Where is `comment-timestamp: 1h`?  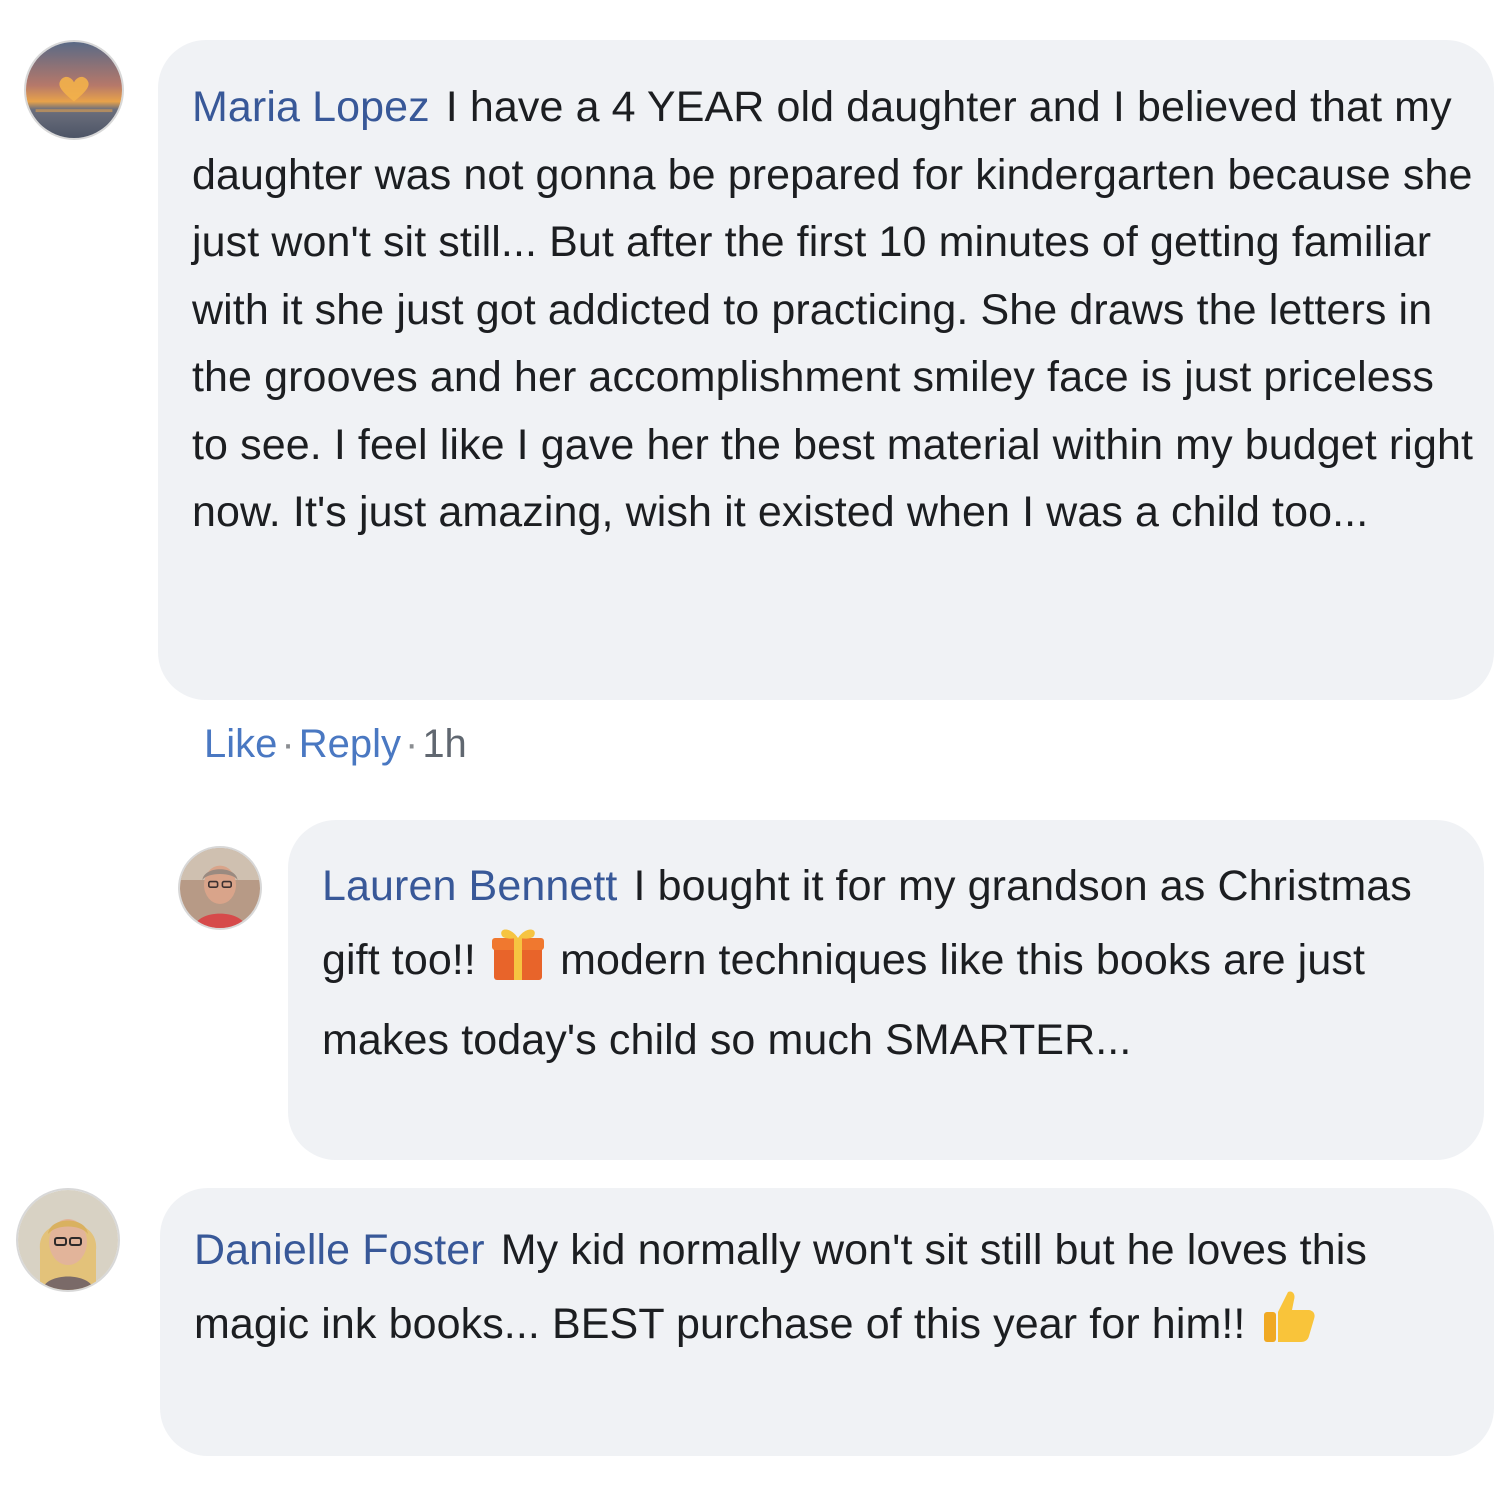 comment-timestamp: 1h is located at coordinates (444, 744).